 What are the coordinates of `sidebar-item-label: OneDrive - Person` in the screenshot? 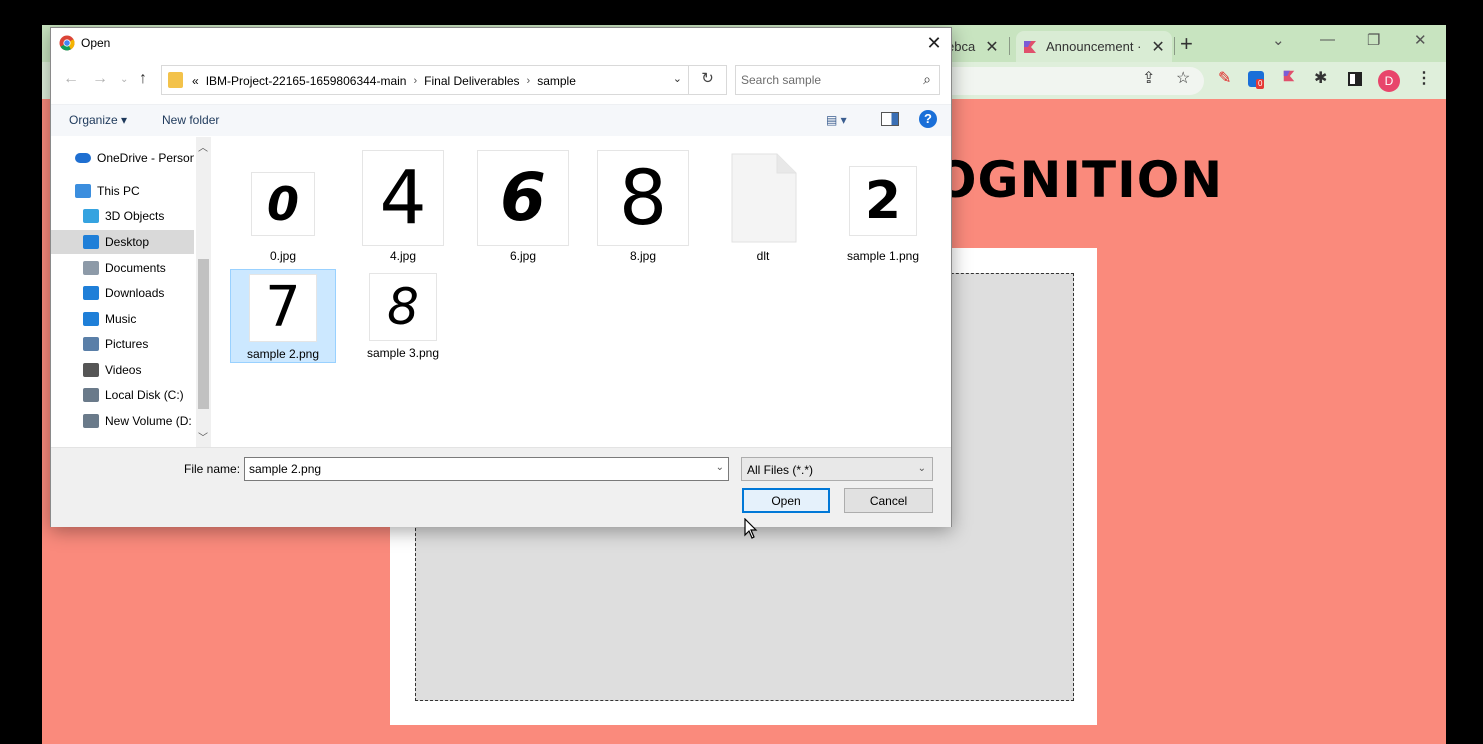 It's located at (145, 158).